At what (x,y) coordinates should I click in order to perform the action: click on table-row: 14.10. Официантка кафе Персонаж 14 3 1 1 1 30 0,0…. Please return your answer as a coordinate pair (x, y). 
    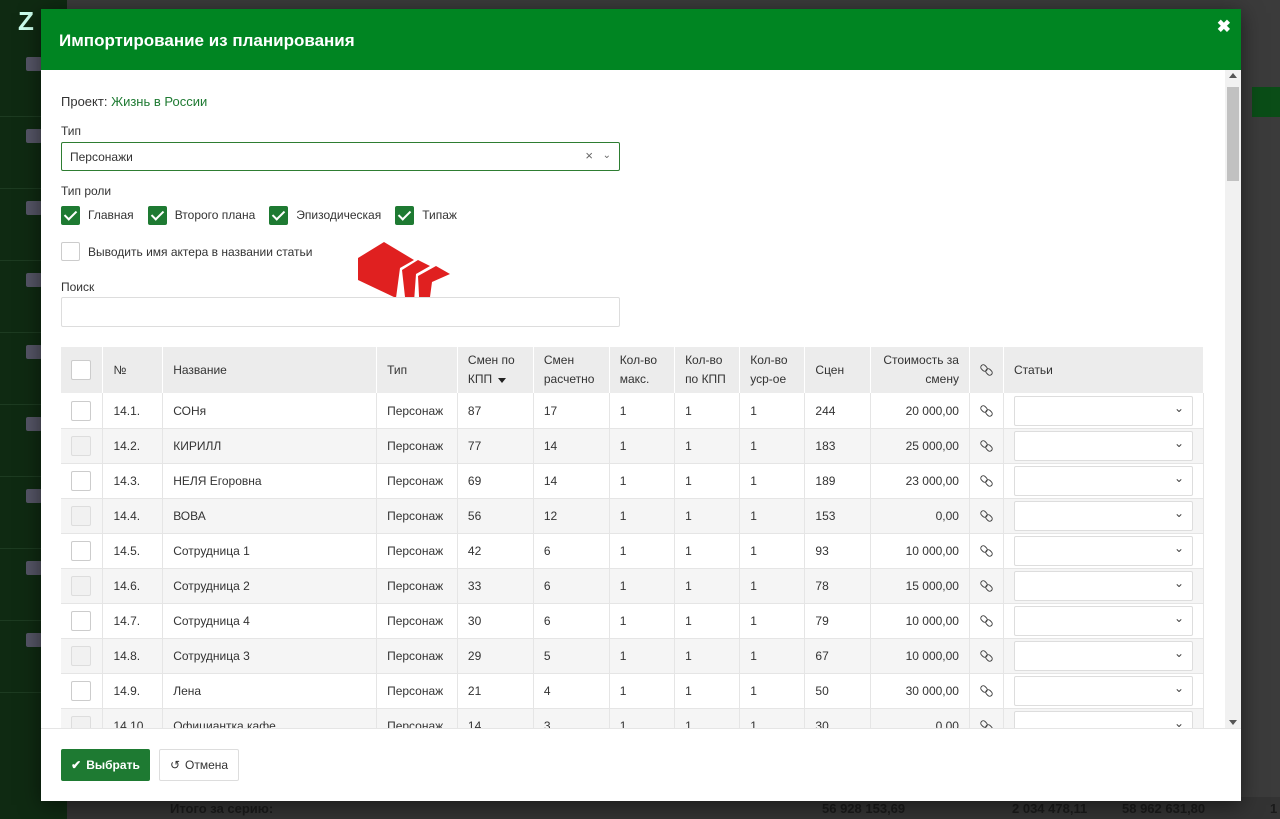
    Looking at the image, I should click on (632, 718).